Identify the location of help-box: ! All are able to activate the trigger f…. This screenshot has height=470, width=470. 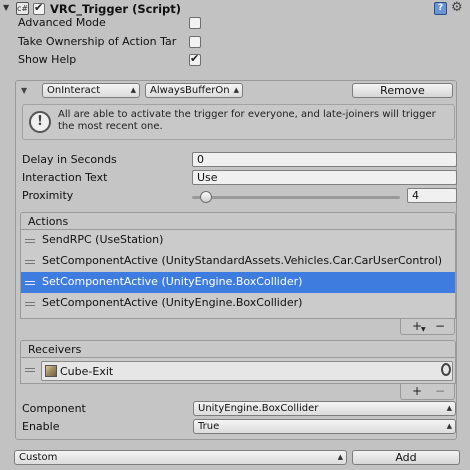
(238, 122).